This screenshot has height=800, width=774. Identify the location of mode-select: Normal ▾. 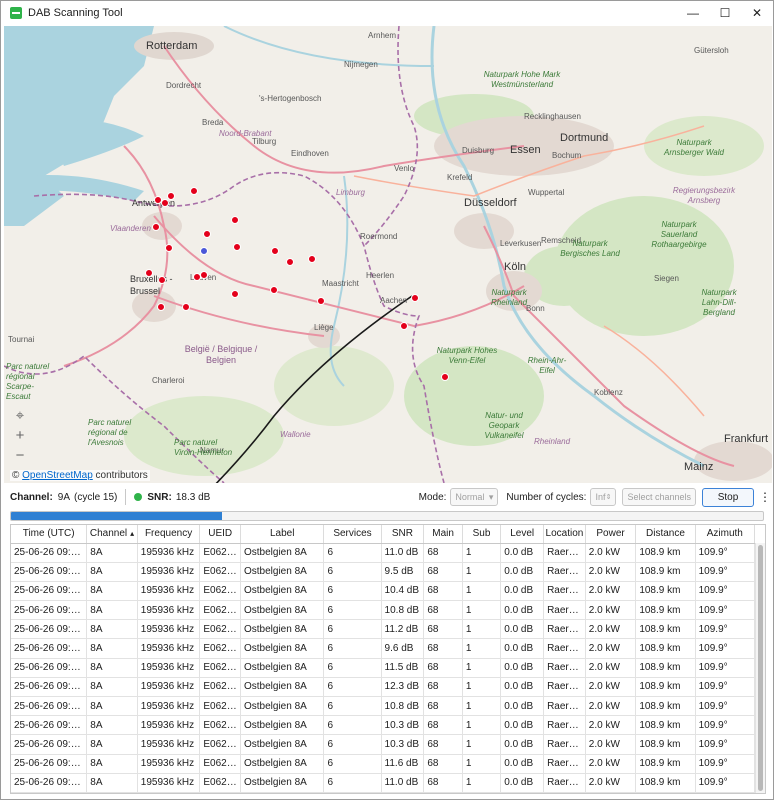
(474, 497).